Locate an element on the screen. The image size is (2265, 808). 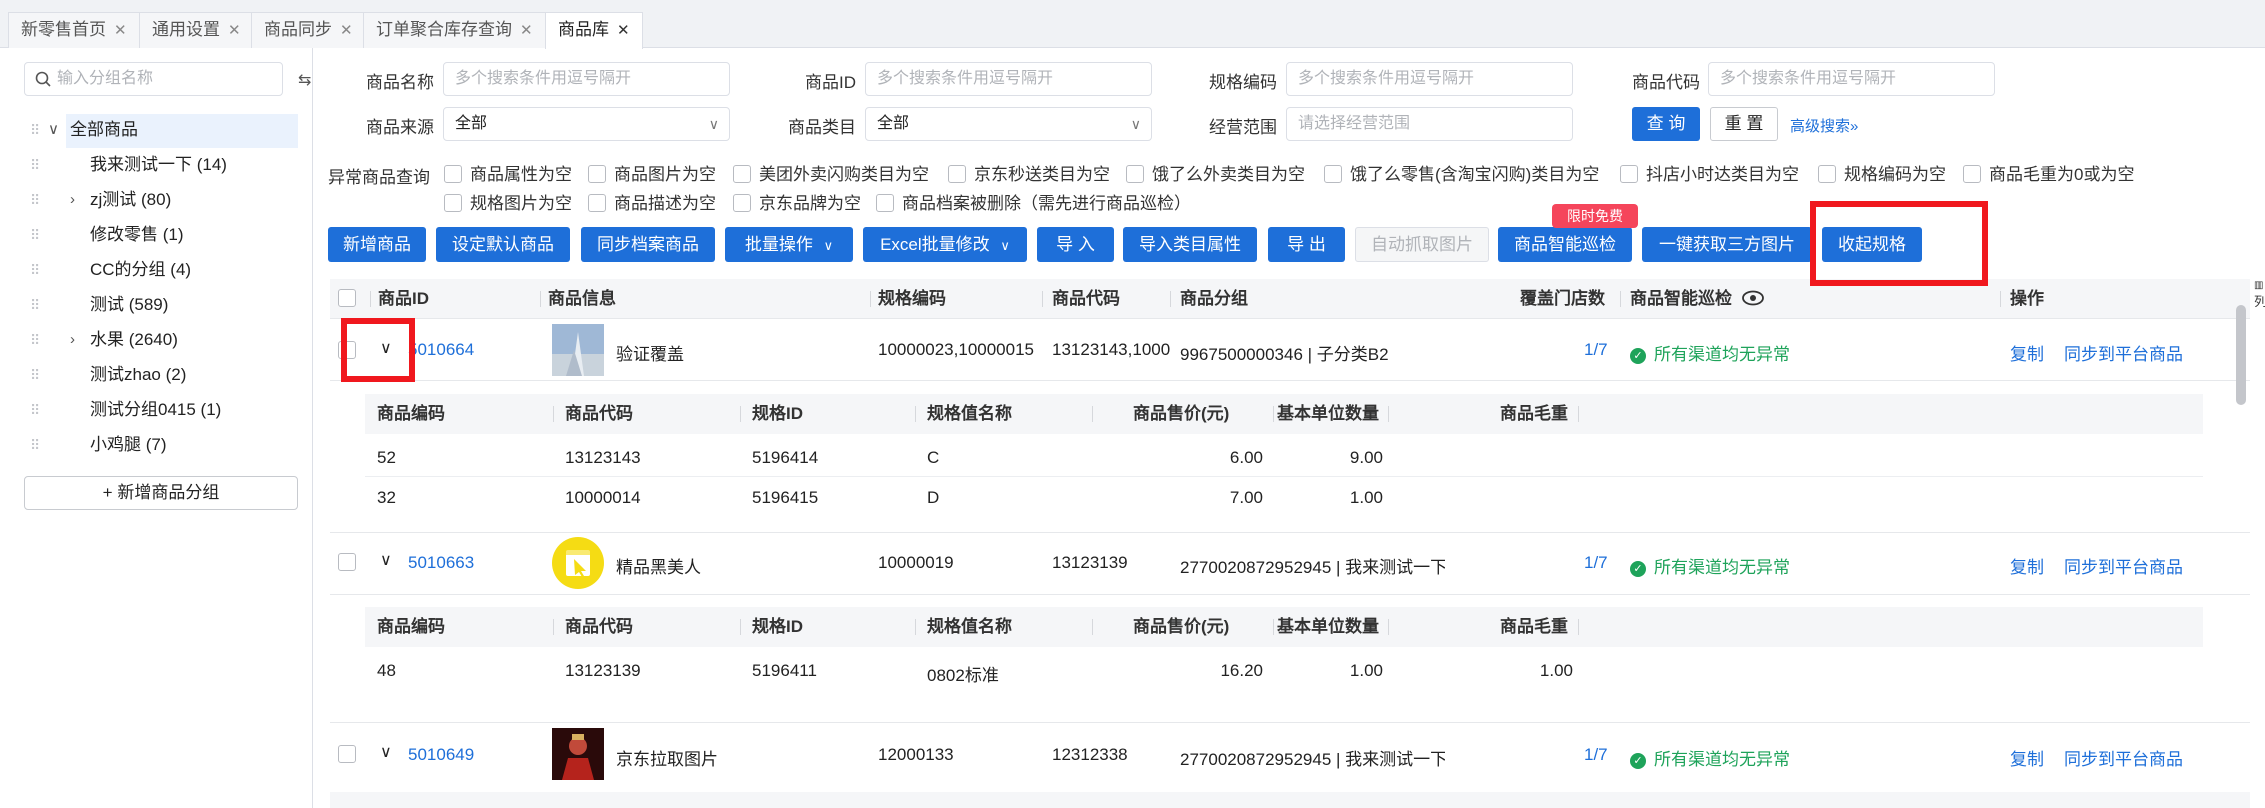
tree-item-group: ⠿ 测试zhao (2) is located at coordinates (150, 375).